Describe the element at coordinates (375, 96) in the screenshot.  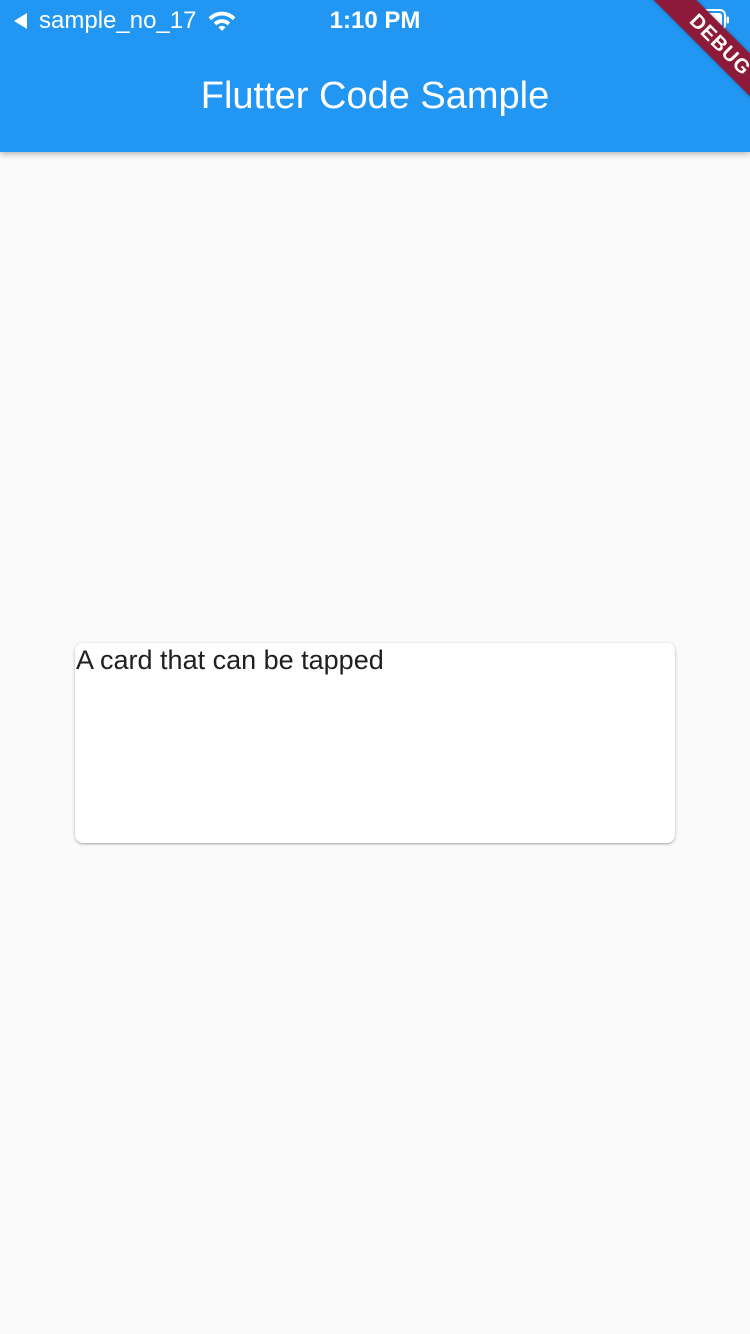
I see `app-title: Flutter Code Sample` at that location.